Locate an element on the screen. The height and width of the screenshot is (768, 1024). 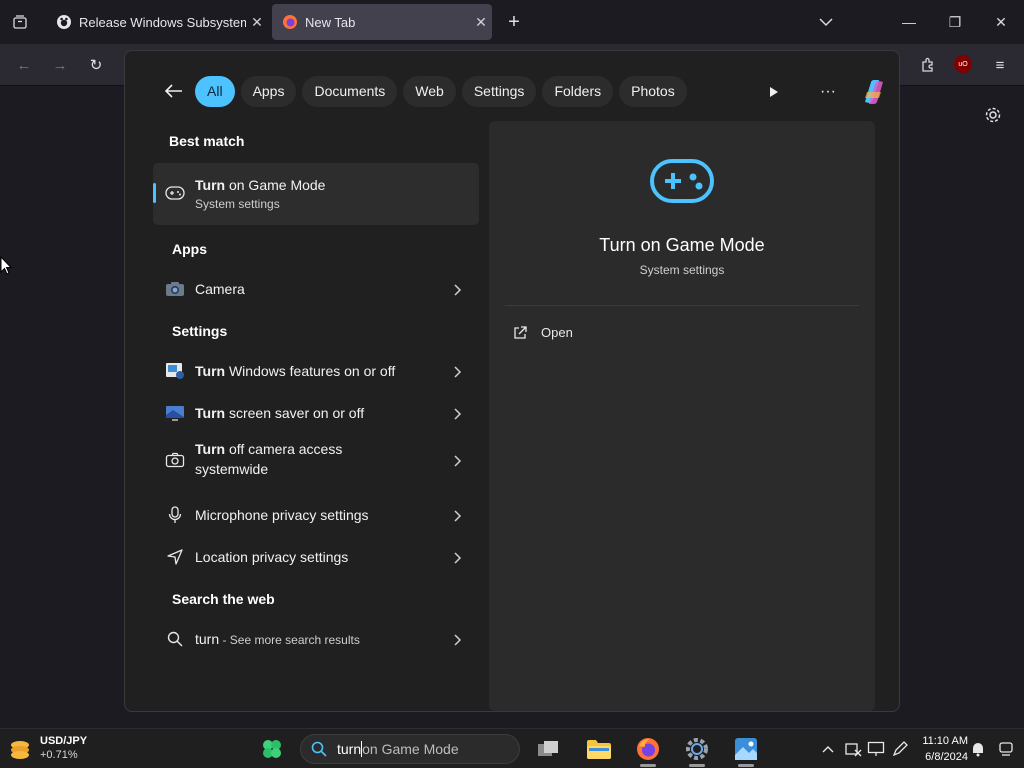
open-external-icon is located at coordinates (520, 332).